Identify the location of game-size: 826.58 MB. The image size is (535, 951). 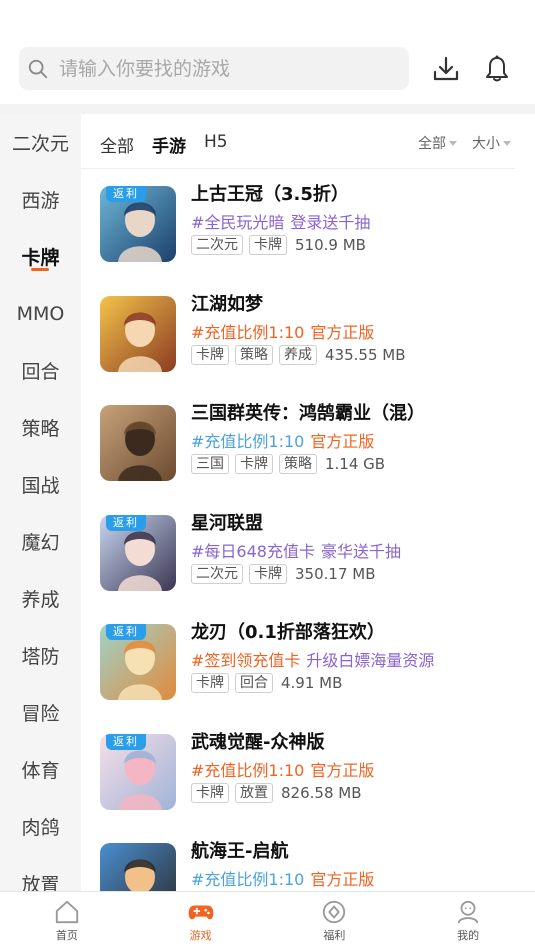
(321, 792).